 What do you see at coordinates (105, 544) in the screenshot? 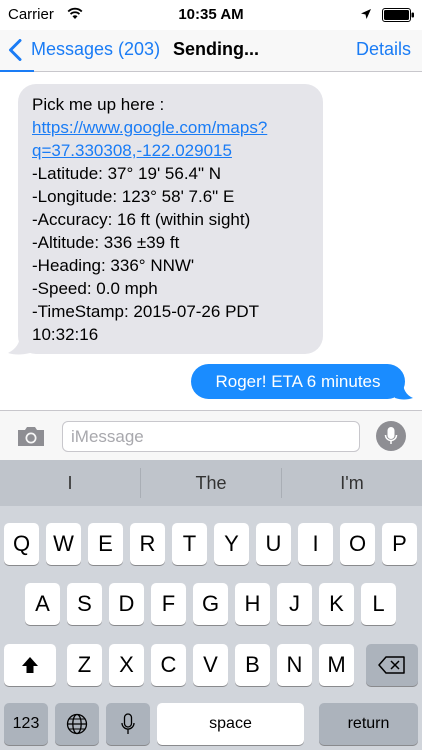
I see `key-e: E` at bounding box center [105, 544].